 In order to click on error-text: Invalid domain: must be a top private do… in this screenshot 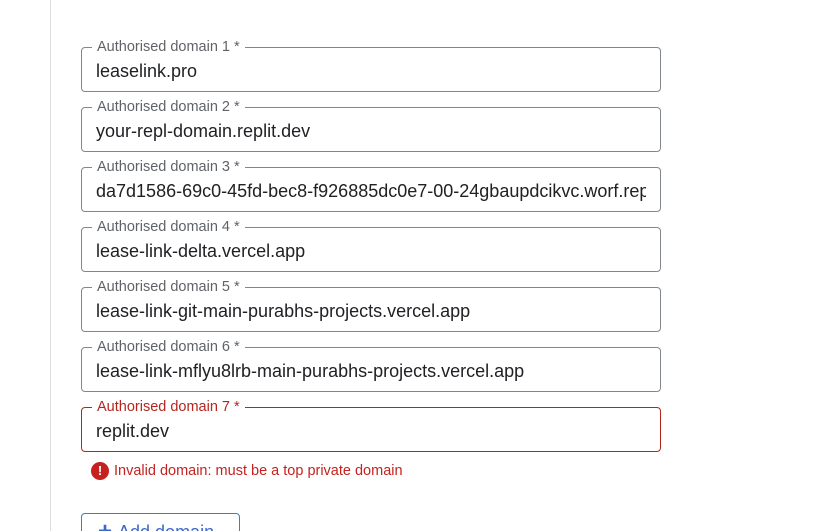, I will do `click(258, 471)`.